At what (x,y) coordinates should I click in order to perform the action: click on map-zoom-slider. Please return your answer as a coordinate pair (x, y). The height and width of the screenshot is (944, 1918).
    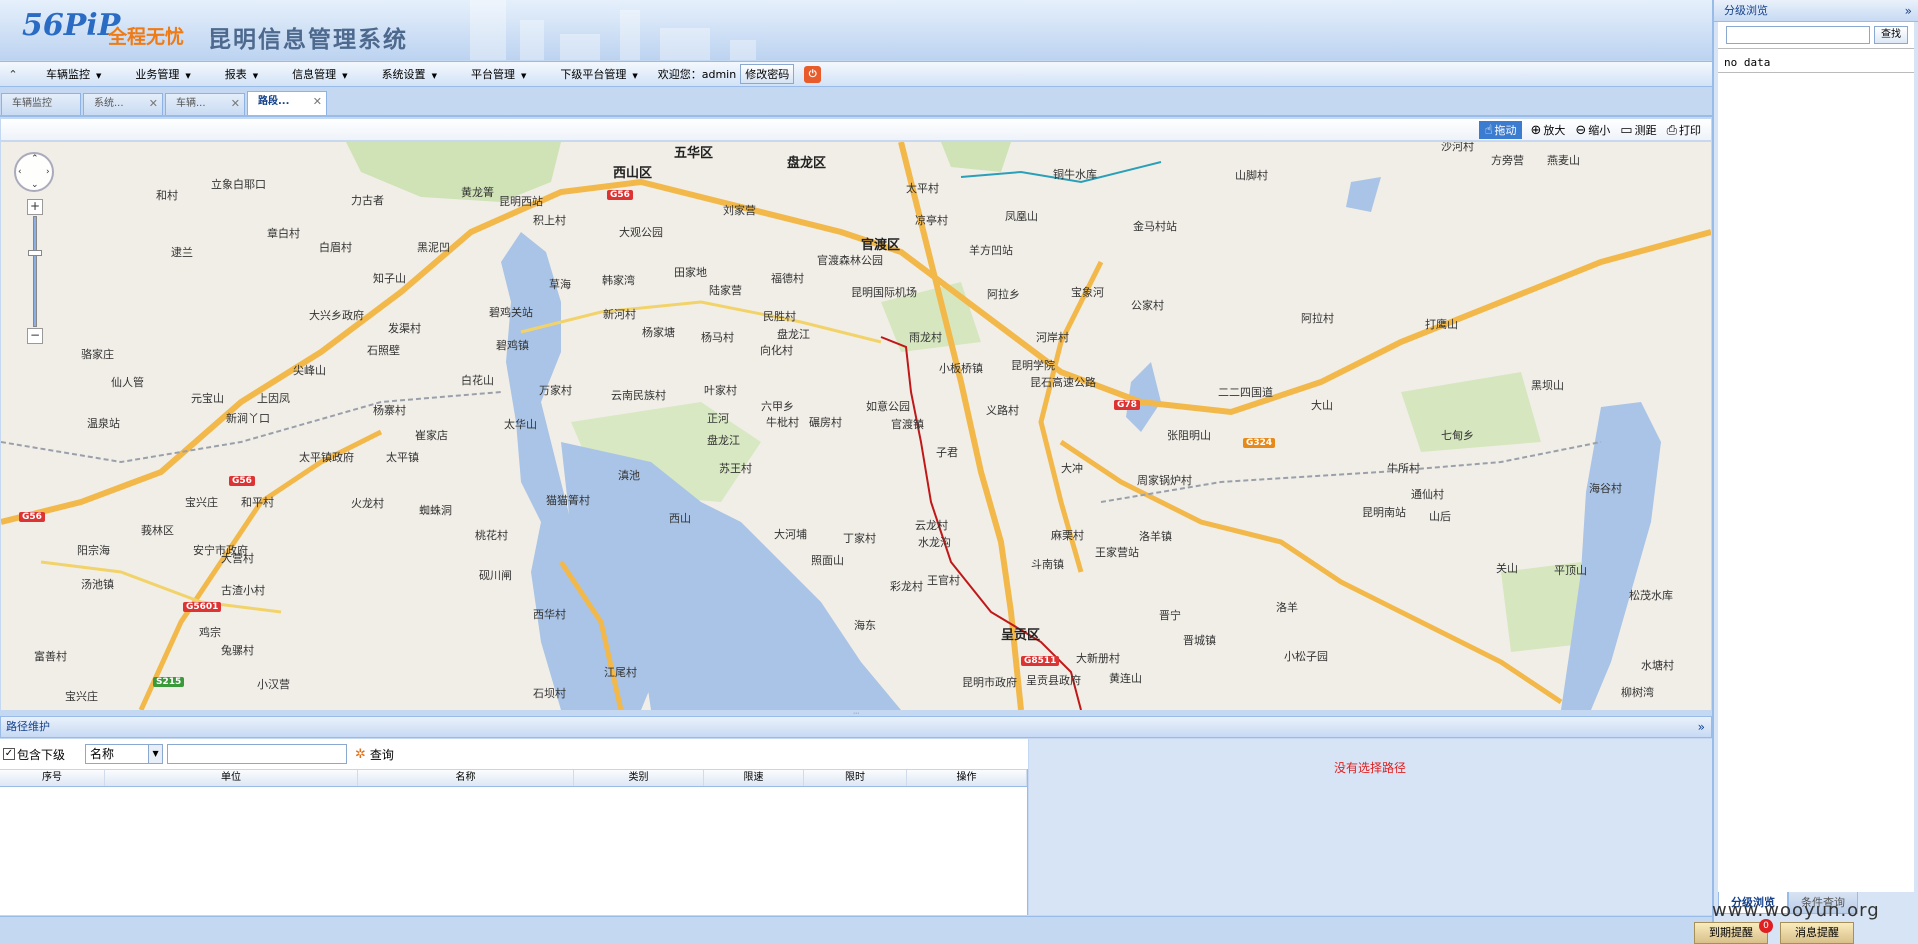
    Looking at the image, I should click on (35, 271).